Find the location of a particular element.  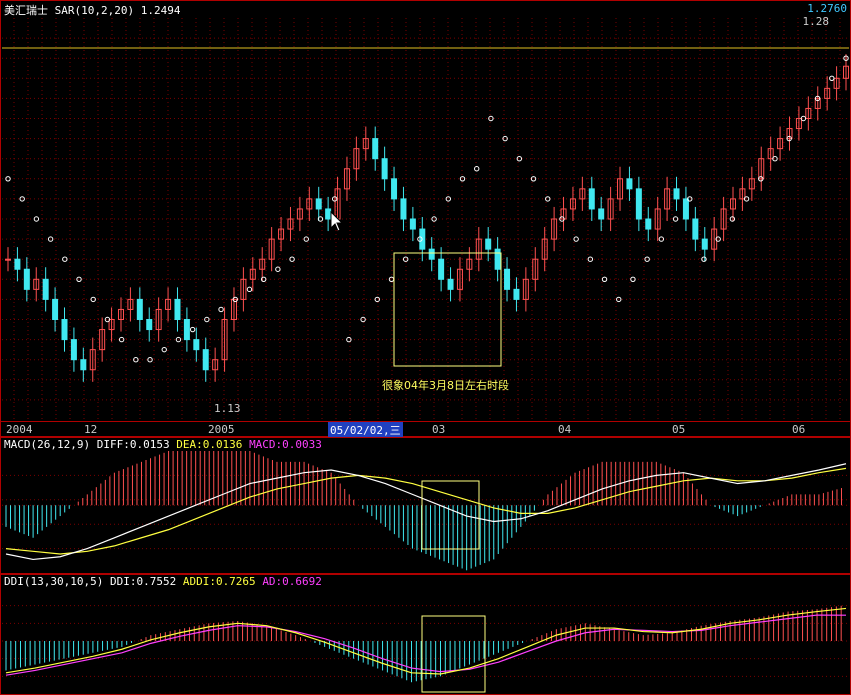

diff-value: DIFF:0.0153 is located at coordinates (133, 444).